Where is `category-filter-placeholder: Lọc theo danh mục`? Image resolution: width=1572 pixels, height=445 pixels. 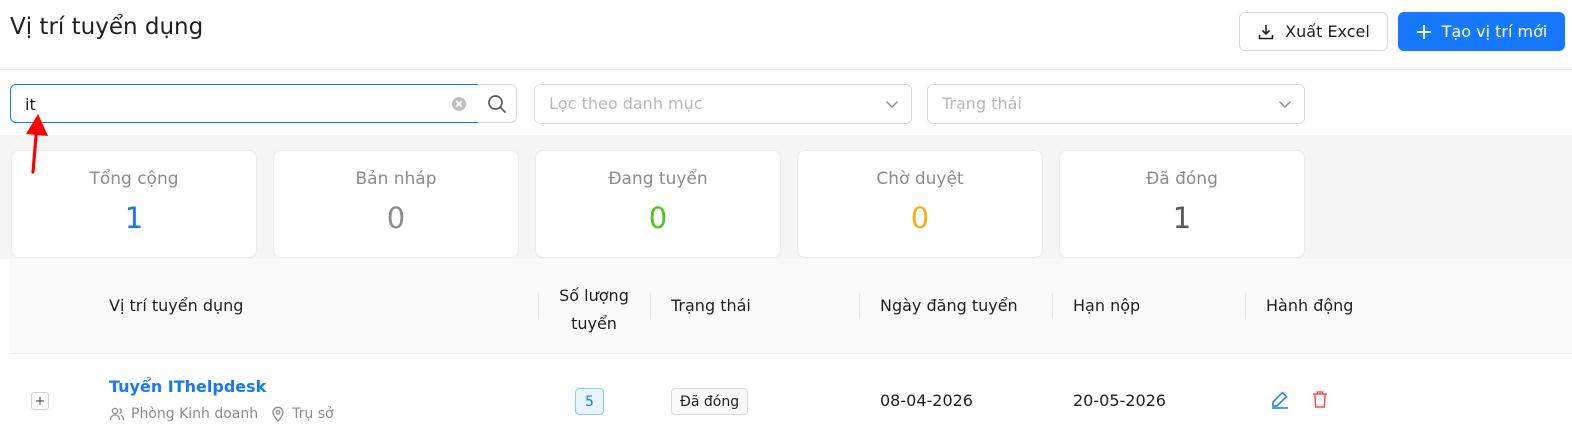
category-filter-placeholder: Lọc theo danh mục is located at coordinates (626, 103).